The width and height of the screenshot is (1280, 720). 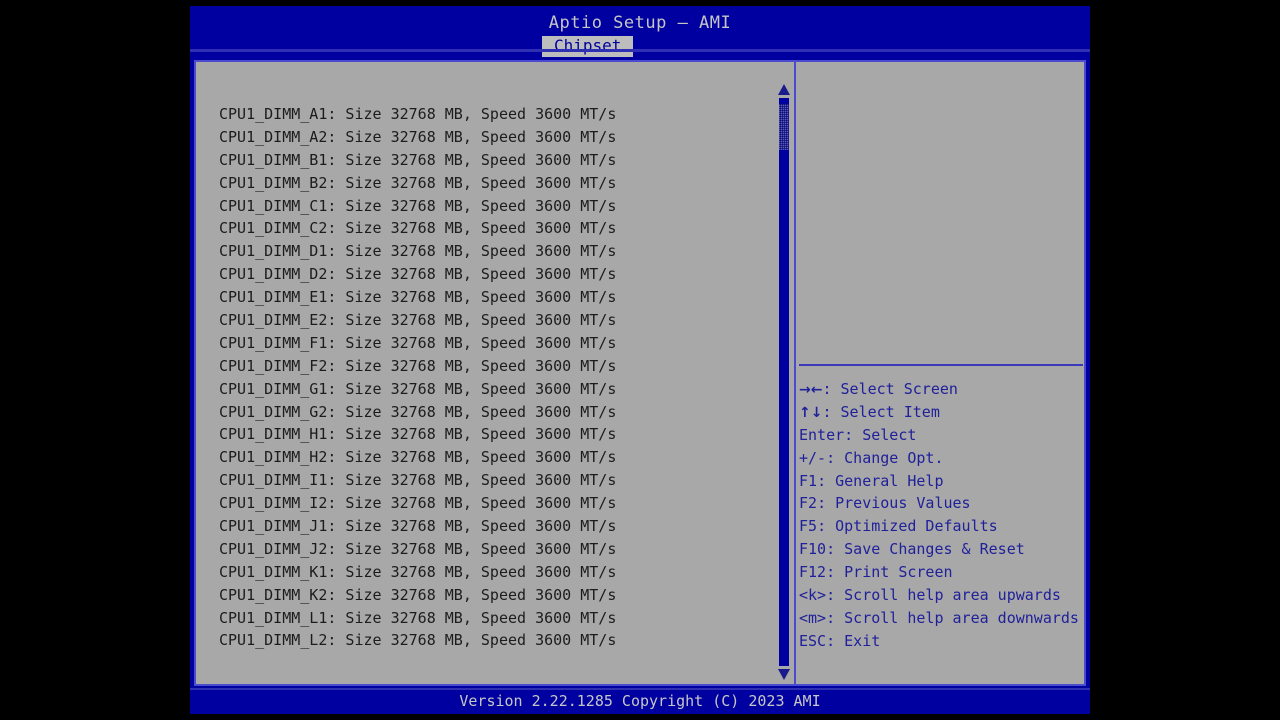 I want to click on legend-action: : Scroll help area downwards, so click(x=952, y=617).